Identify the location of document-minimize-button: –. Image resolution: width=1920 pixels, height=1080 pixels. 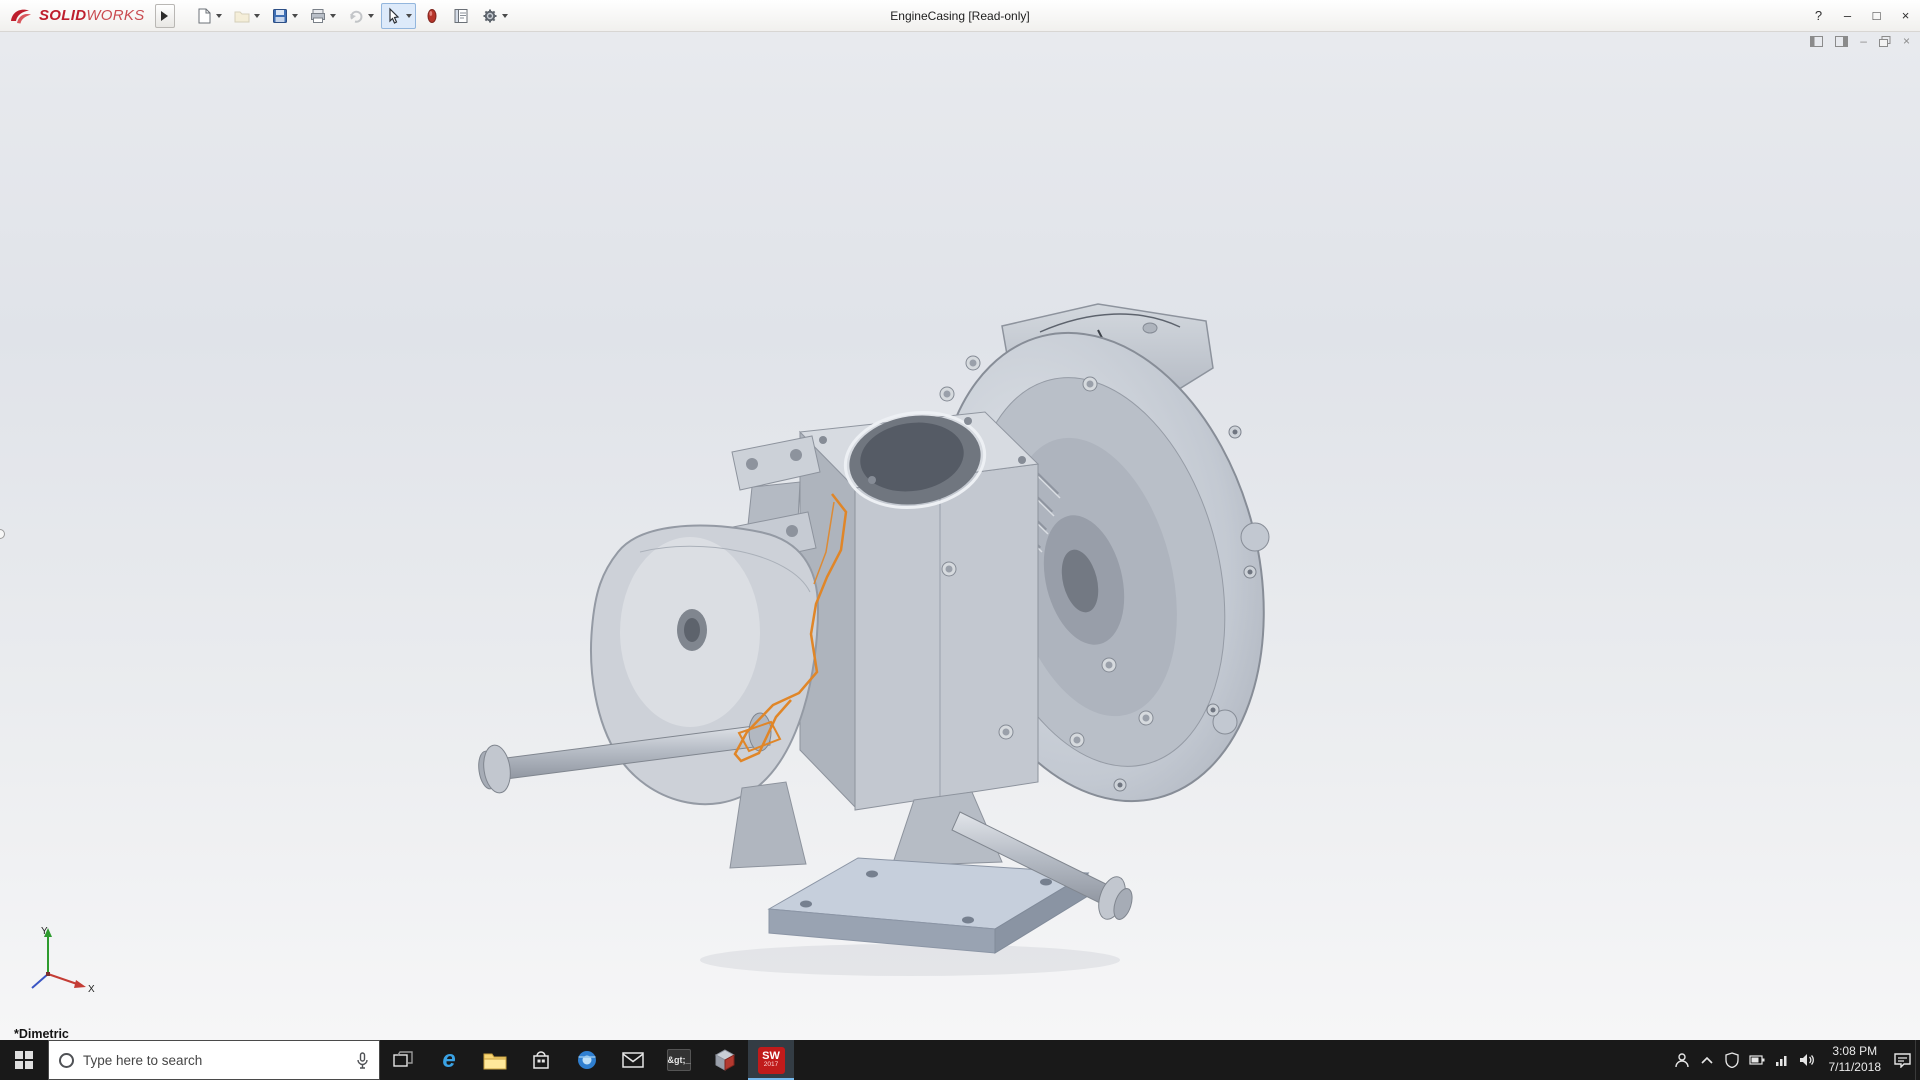
(1863, 41).